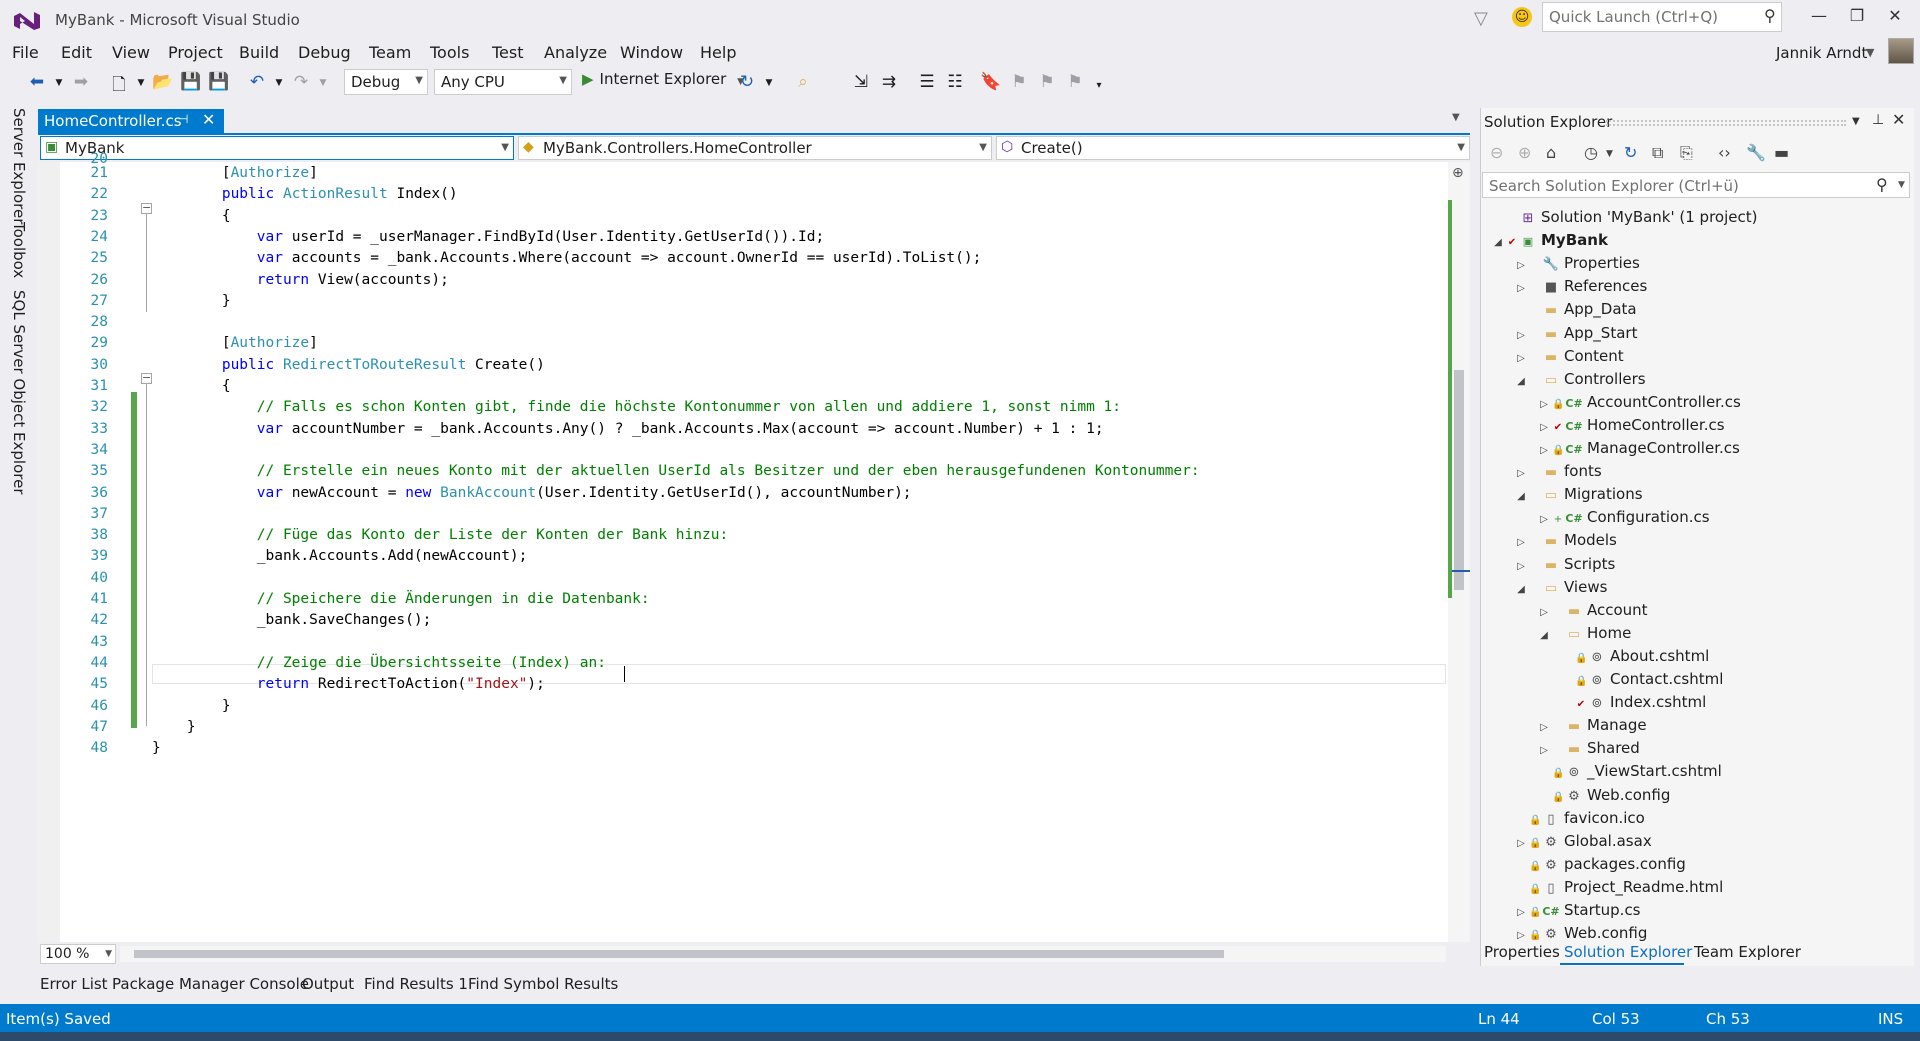 The image size is (1920, 1041). What do you see at coordinates (1583, 635) in the screenshot?
I see `tree-item: ◢ ▭ Home` at bounding box center [1583, 635].